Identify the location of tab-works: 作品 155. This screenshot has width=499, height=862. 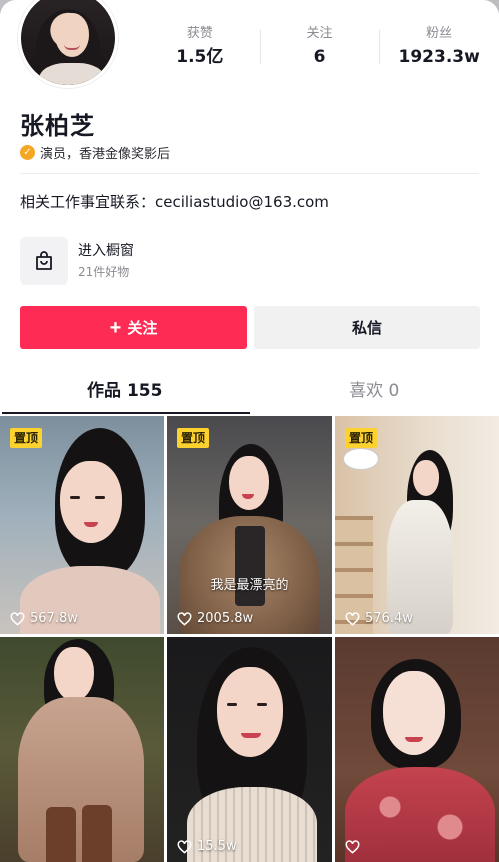
(125, 391).